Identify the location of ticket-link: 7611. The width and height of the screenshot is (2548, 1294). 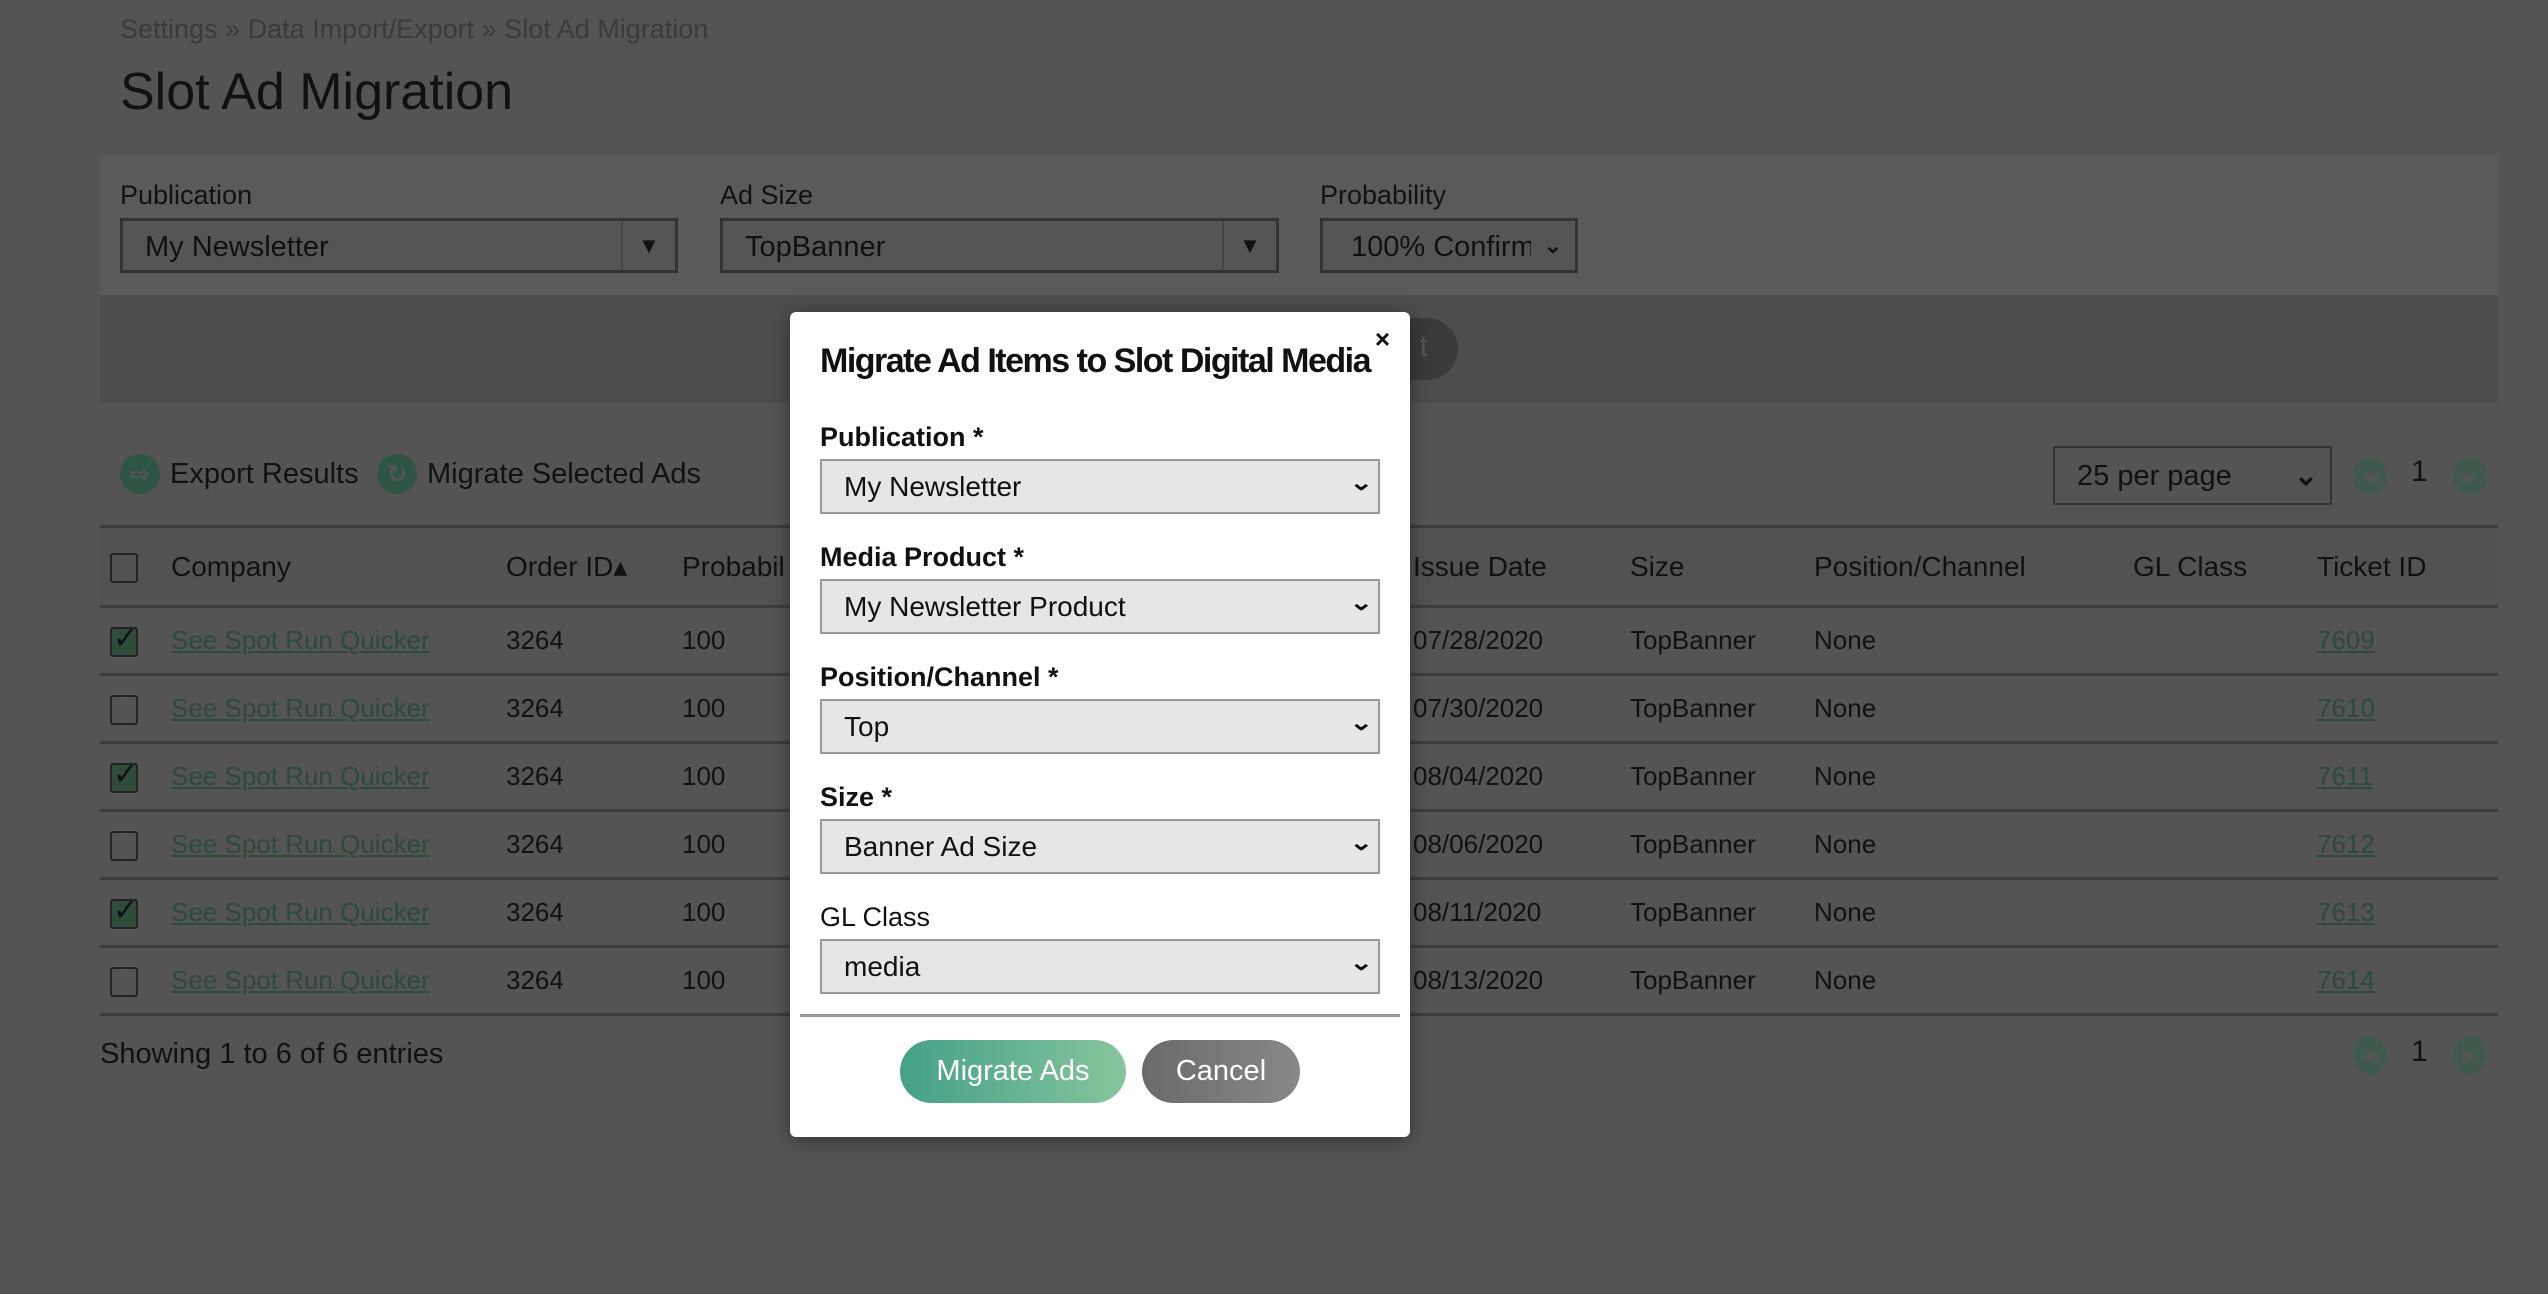
(2345, 776).